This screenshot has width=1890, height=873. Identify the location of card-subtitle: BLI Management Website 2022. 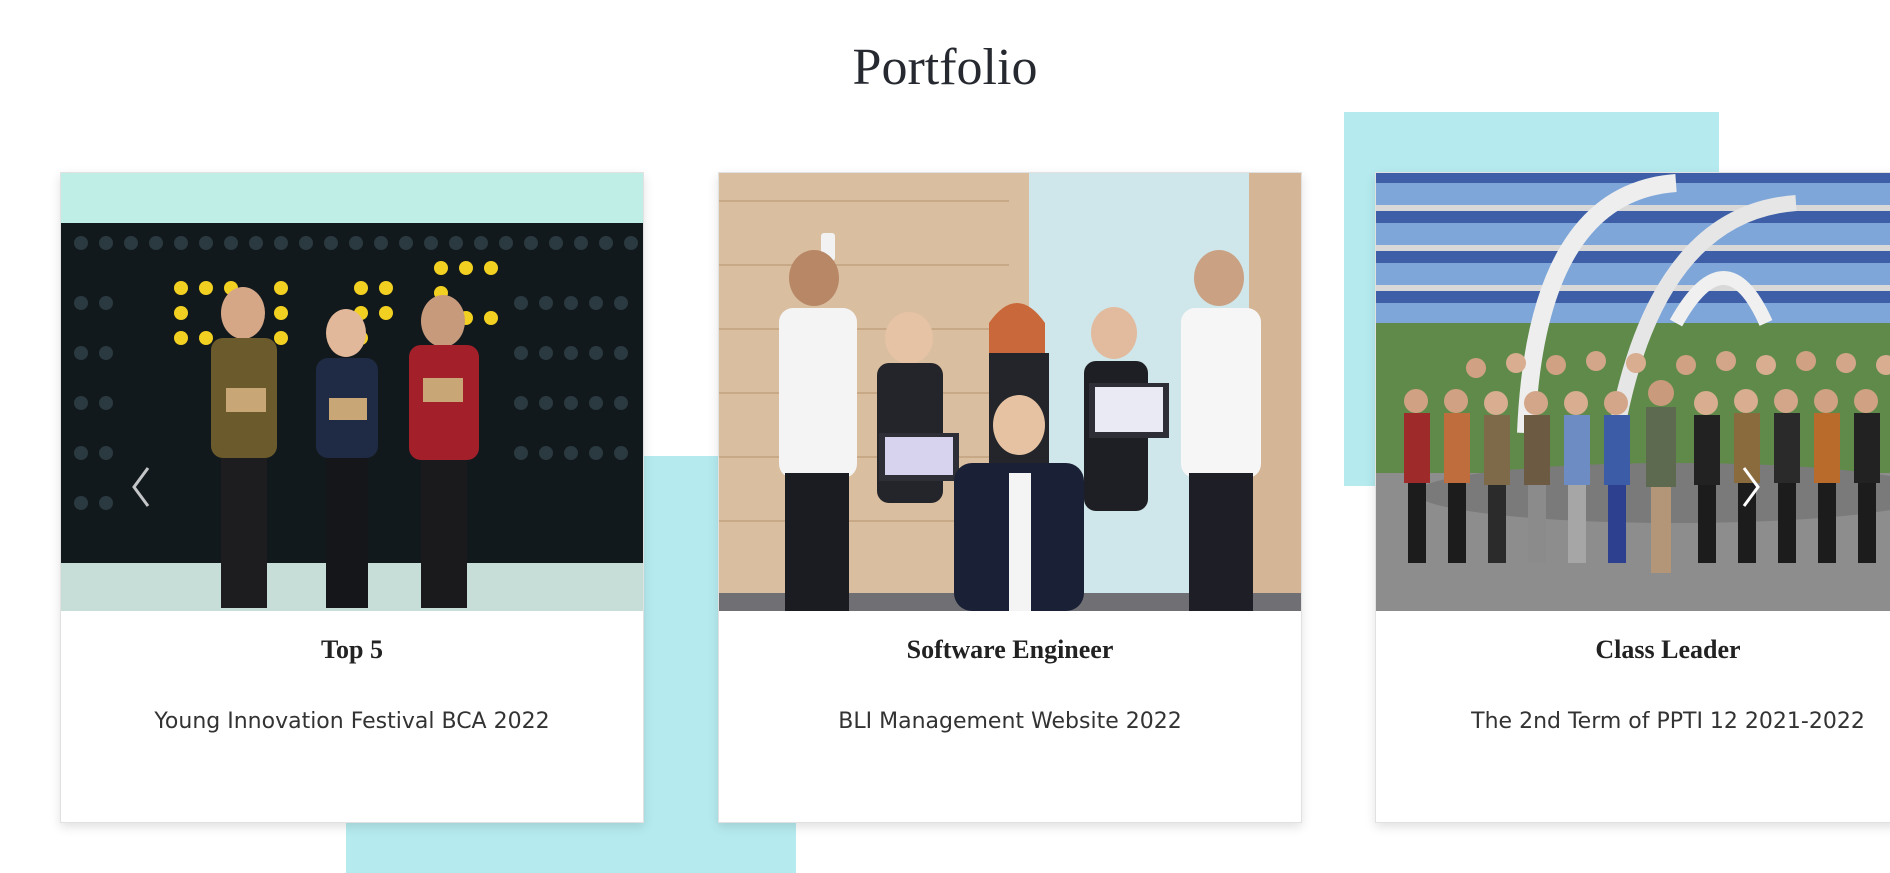
(1010, 721).